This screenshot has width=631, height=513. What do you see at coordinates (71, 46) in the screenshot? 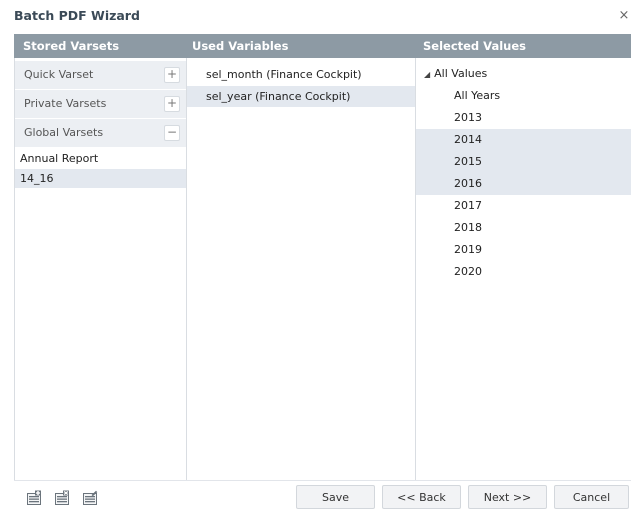
I see `header-stored-varsets-label: Stored Varsets` at bounding box center [71, 46].